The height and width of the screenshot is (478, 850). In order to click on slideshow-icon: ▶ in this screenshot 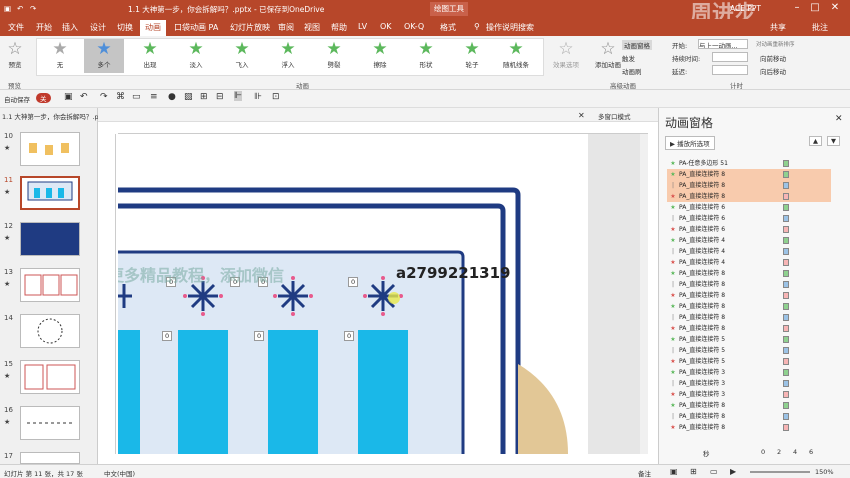, I will do `click(733, 471)`.